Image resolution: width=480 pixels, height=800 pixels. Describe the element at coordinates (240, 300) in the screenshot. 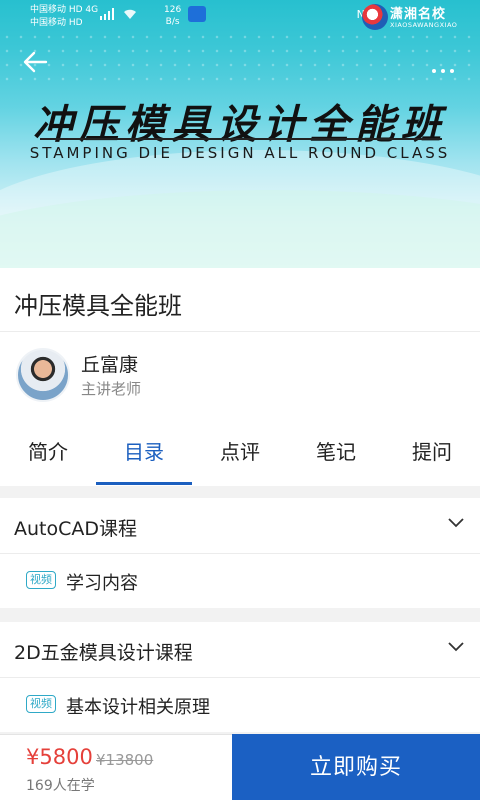

I see `course-title-area: 冲压模具全能班` at that location.